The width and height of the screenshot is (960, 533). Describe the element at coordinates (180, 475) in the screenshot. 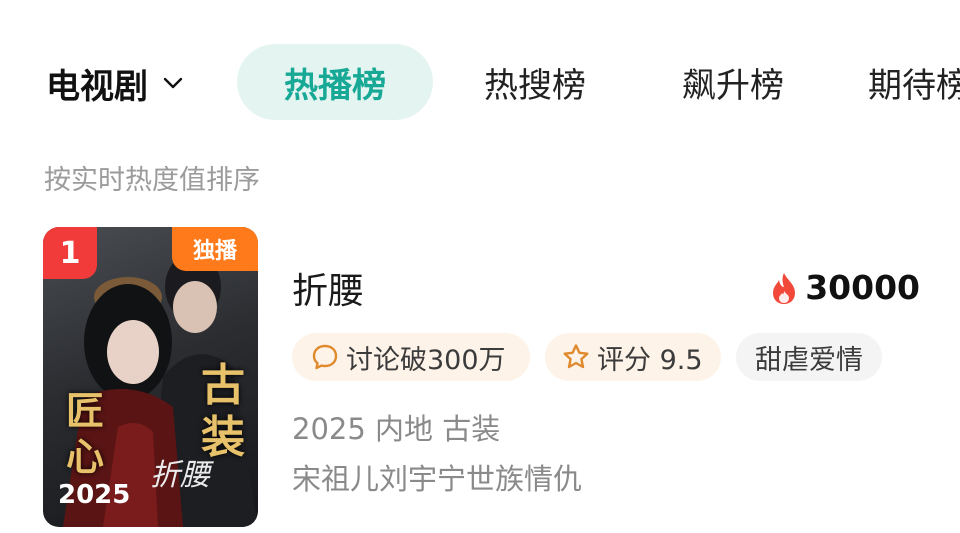

I see `poster-logo: 折腰` at that location.